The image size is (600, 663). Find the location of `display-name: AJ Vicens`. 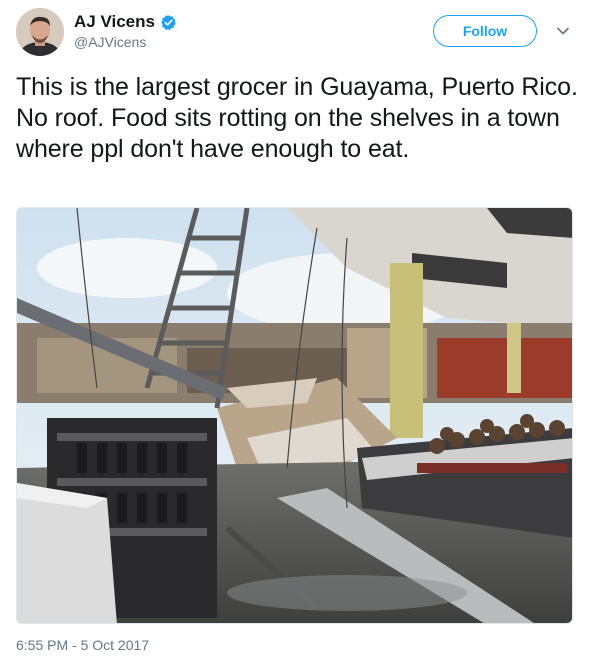

display-name: AJ Vicens is located at coordinates (114, 22).